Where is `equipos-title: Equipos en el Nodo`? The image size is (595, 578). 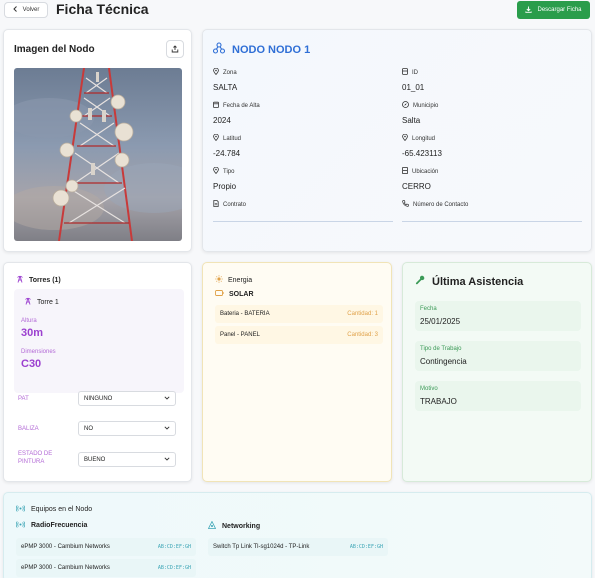
equipos-title: Equipos en el Nodo is located at coordinates (62, 509).